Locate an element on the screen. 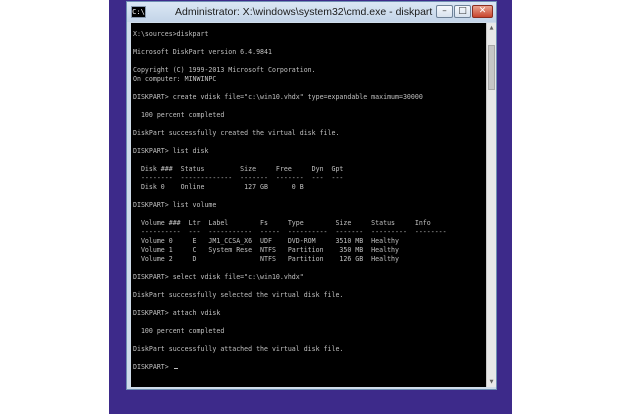  cmd-prompt-icon: C:\ is located at coordinates (138, 12).